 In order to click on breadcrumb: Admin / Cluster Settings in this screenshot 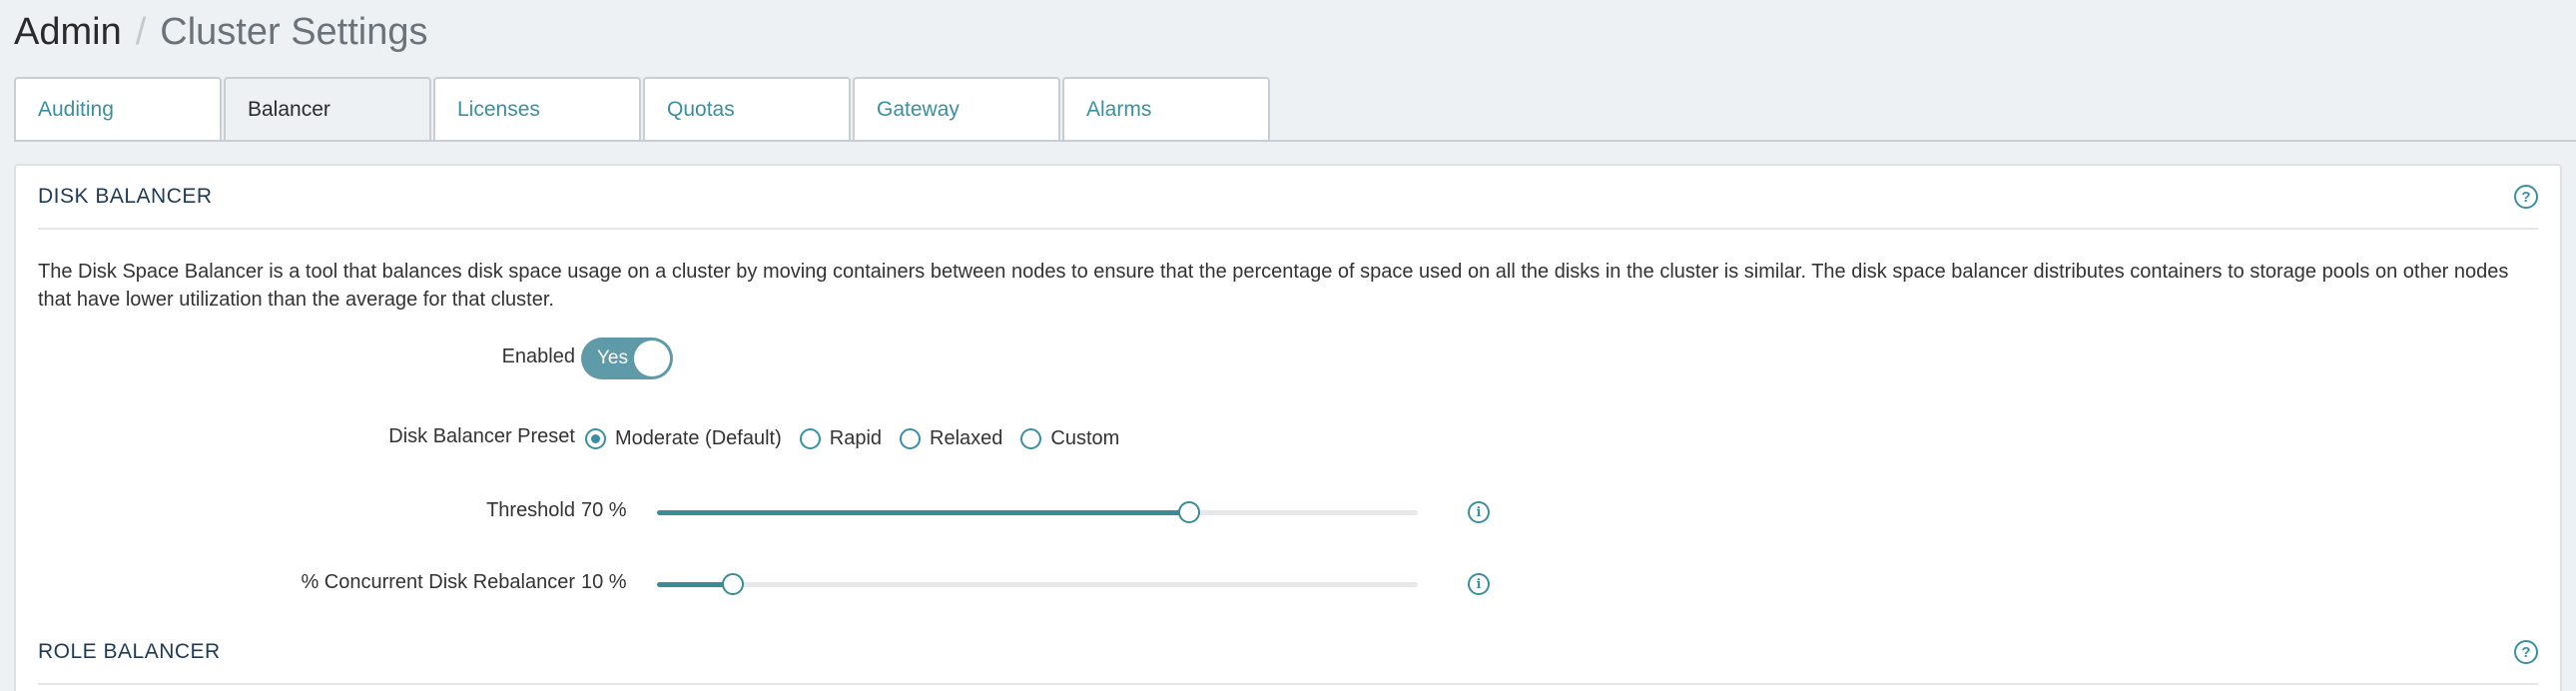, I will do `click(221, 32)`.